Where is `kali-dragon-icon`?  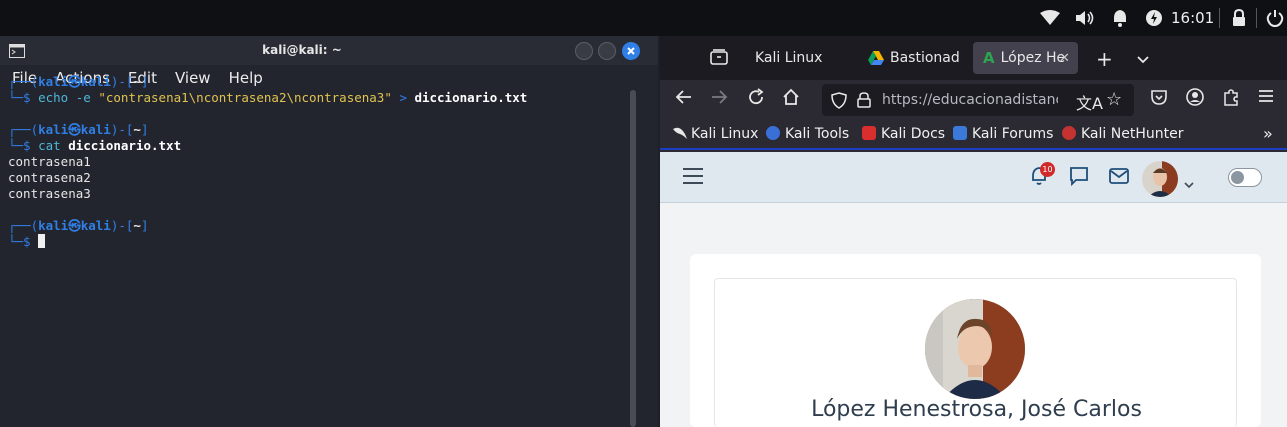
kali-dragon-icon is located at coordinates (679, 133).